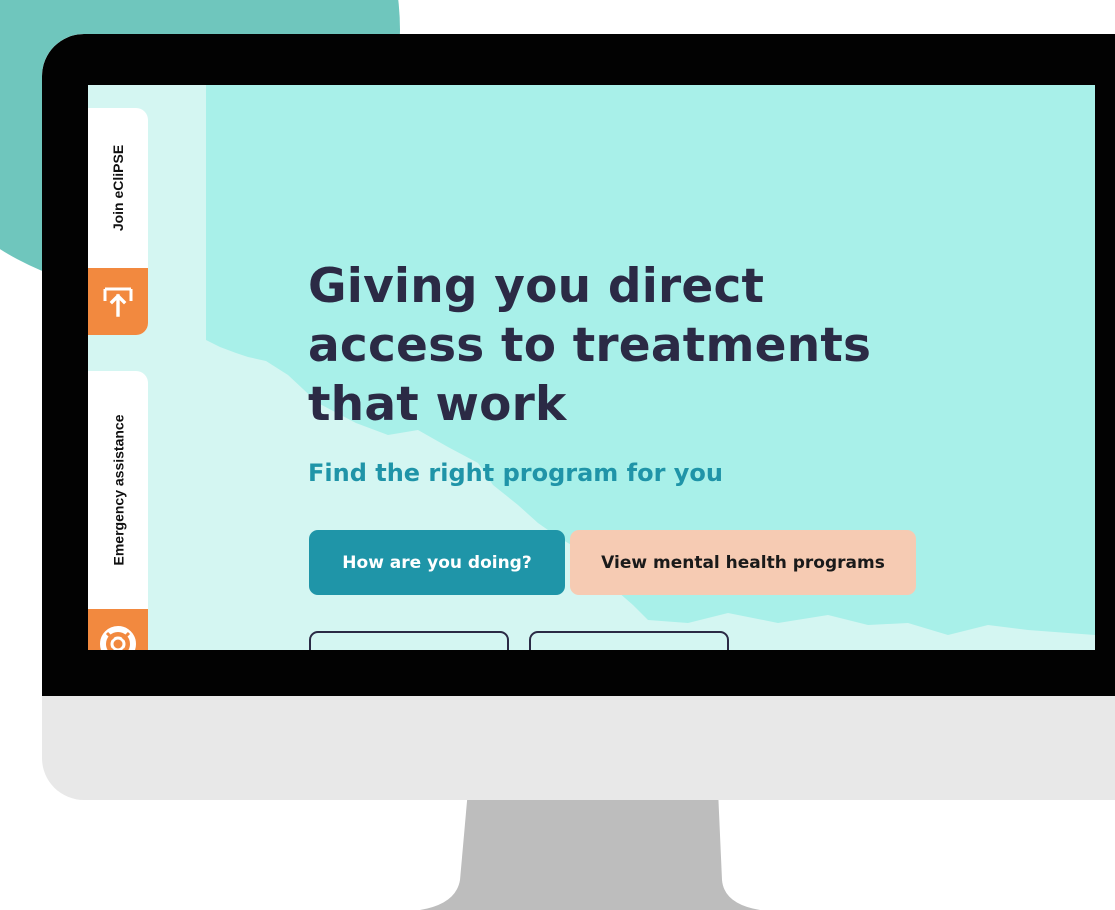 This screenshot has height=910, width=1115. Describe the element at coordinates (118, 301) in the screenshot. I see `arrow-up-box-icon` at that location.